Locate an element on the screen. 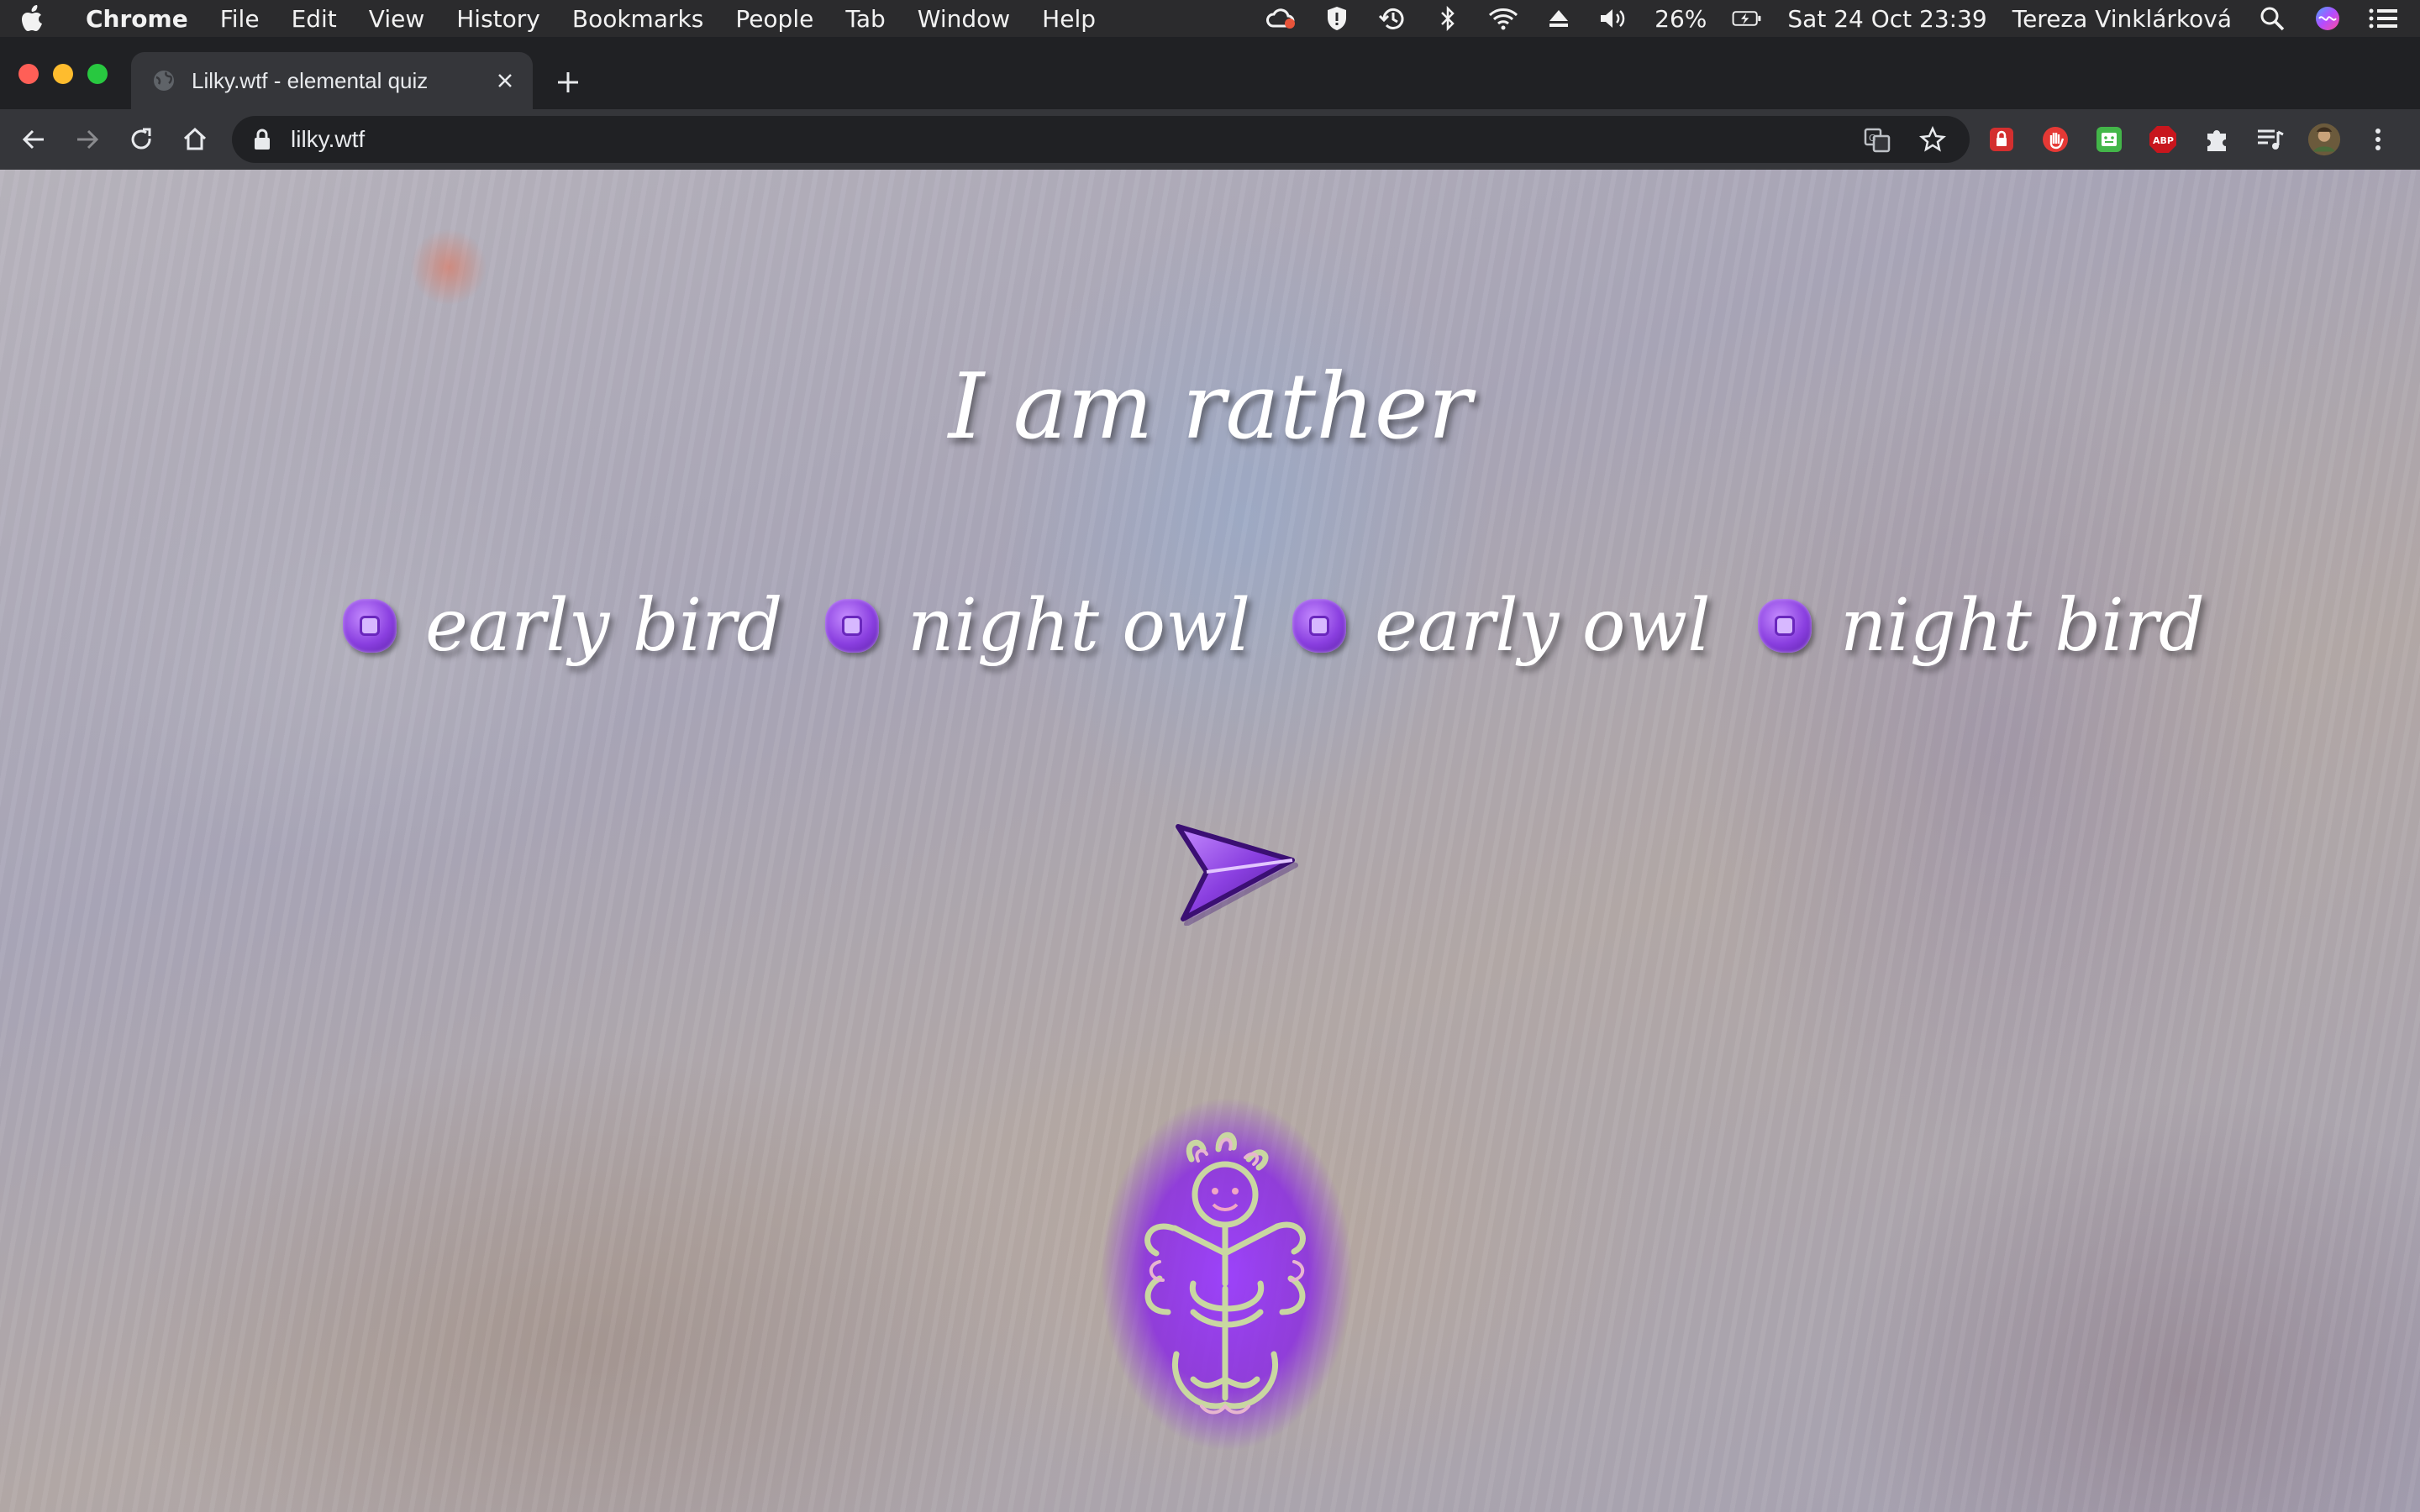 Image resolution: width=2420 pixels, height=1512 pixels. translate-icon: G is located at coordinates (1877, 139).